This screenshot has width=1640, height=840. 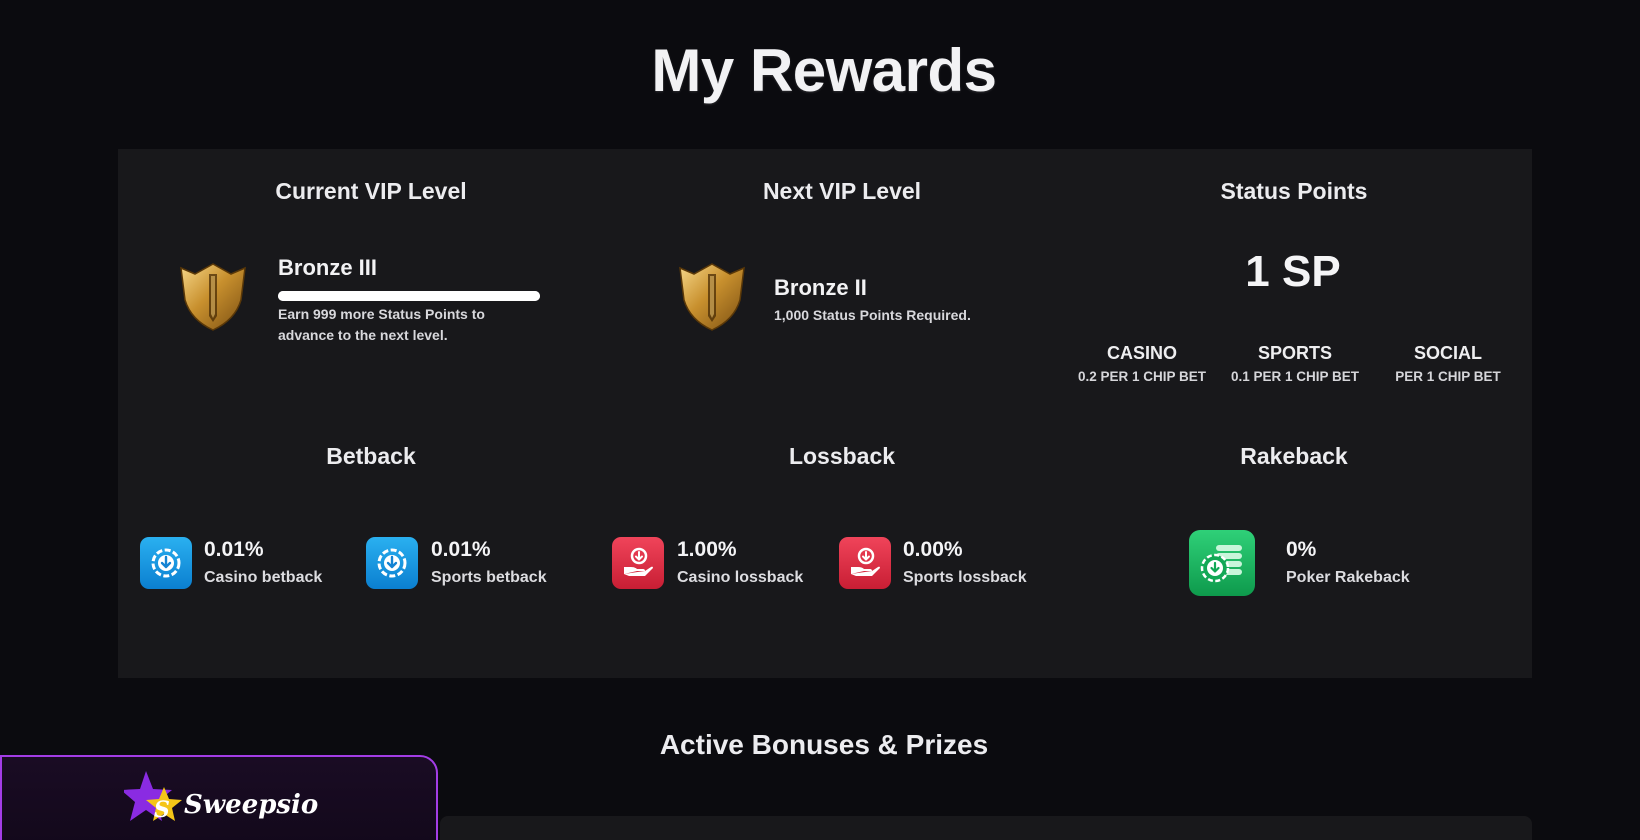 What do you see at coordinates (1448, 376) in the screenshot?
I see `sp-column-rate: PER 1 CHIP BET` at bounding box center [1448, 376].